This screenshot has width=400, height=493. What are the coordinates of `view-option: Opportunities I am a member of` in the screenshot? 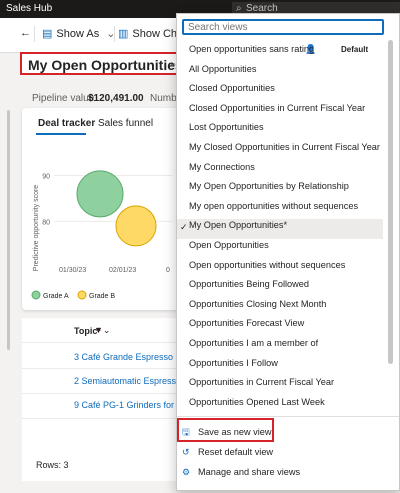 It's located at (253, 343).